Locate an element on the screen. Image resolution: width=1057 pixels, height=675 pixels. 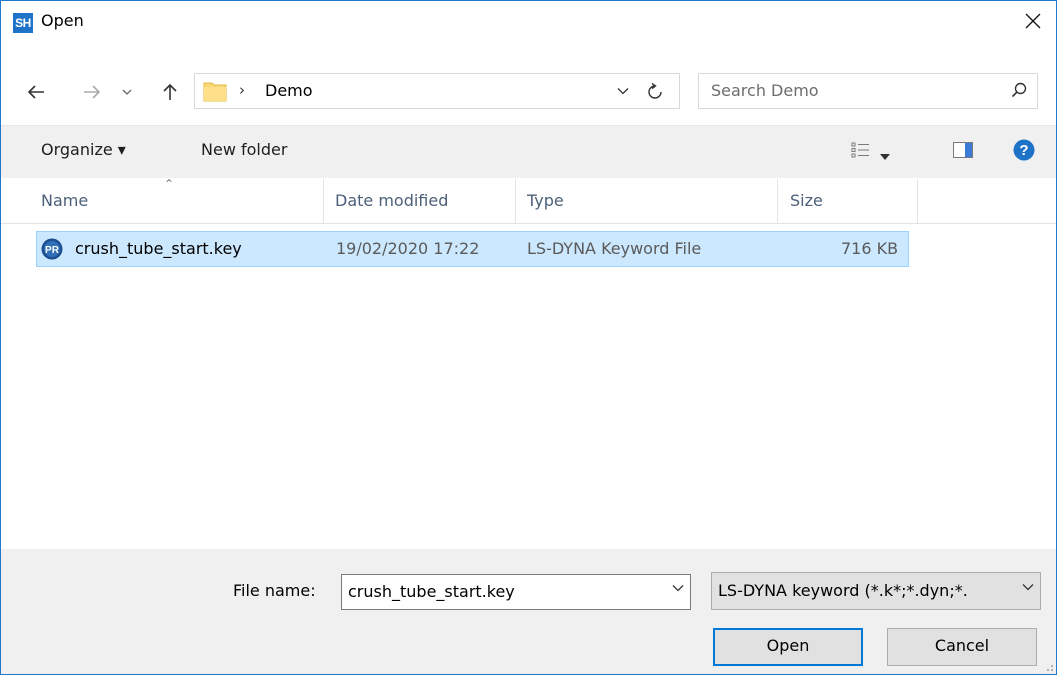
forward-arrow-icon is located at coordinates (92, 92).